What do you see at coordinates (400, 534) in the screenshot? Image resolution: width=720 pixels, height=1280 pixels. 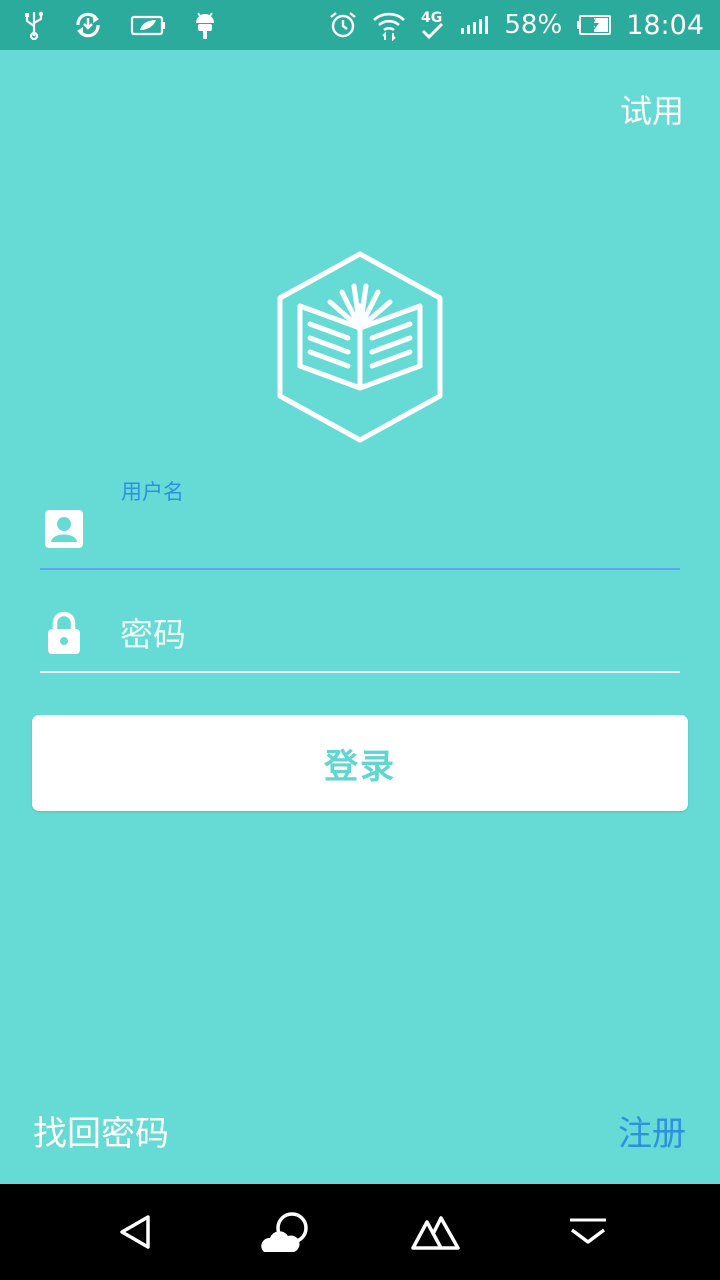 I see `username-input` at bounding box center [400, 534].